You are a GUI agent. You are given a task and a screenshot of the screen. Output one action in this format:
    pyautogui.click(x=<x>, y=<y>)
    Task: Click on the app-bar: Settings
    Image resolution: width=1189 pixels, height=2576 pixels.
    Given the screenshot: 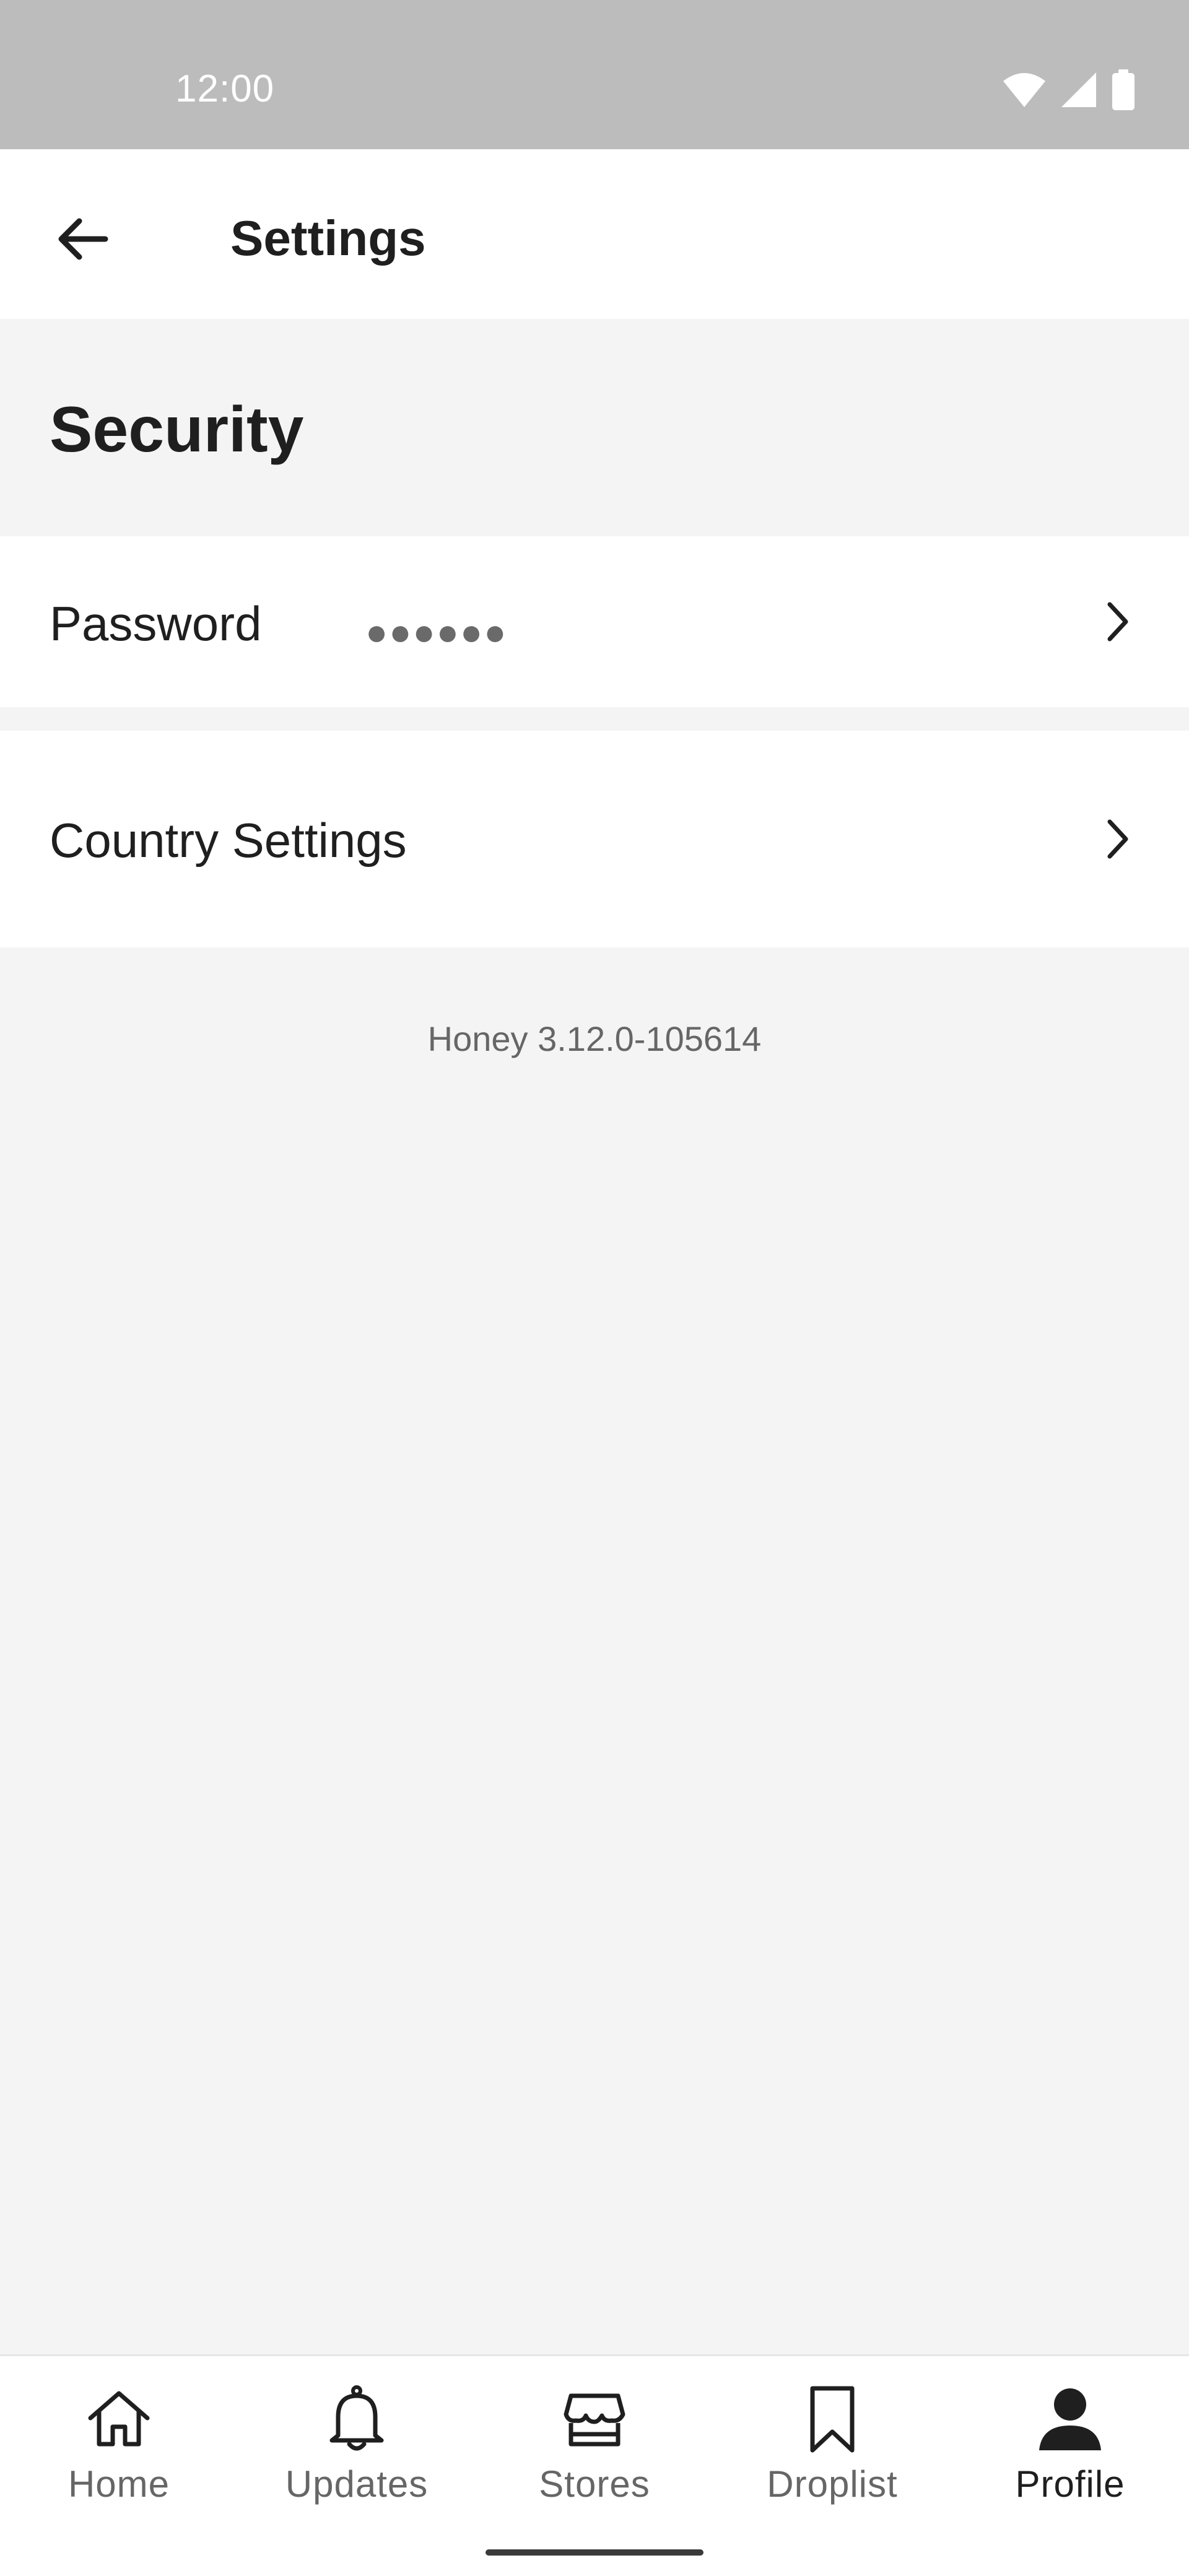 What is the action you would take?
    pyautogui.click(x=594, y=234)
    